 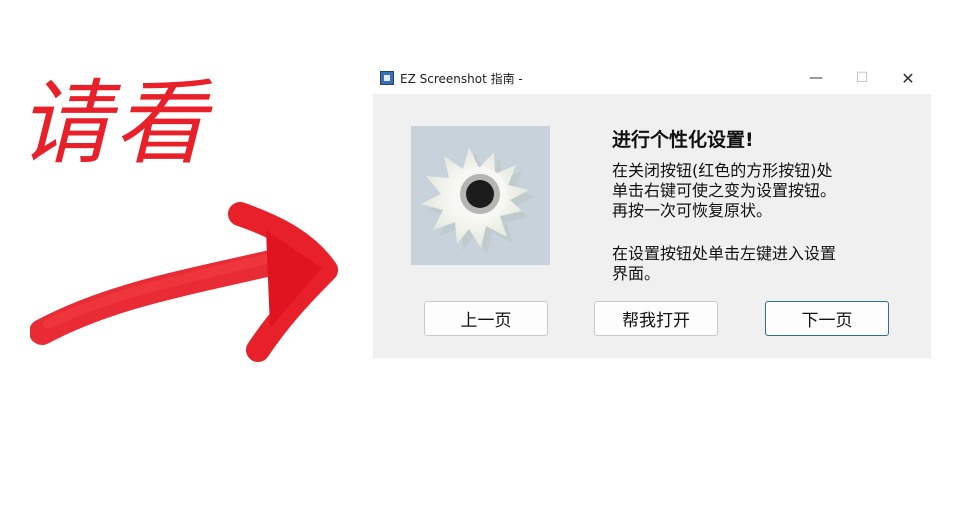 What do you see at coordinates (862, 78) in the screenshot?
I see `maximize-button: ☐` at bounding box center [862, 78].